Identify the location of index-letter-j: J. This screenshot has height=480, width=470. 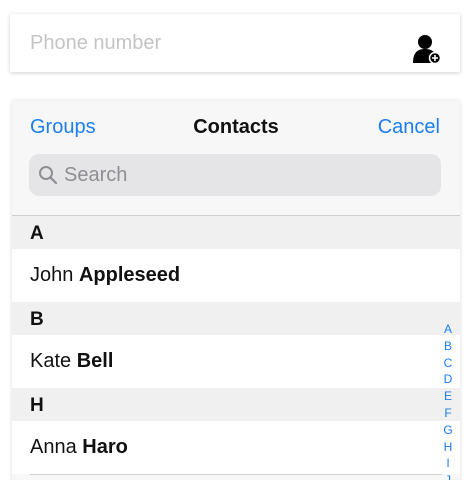
(448, 476).